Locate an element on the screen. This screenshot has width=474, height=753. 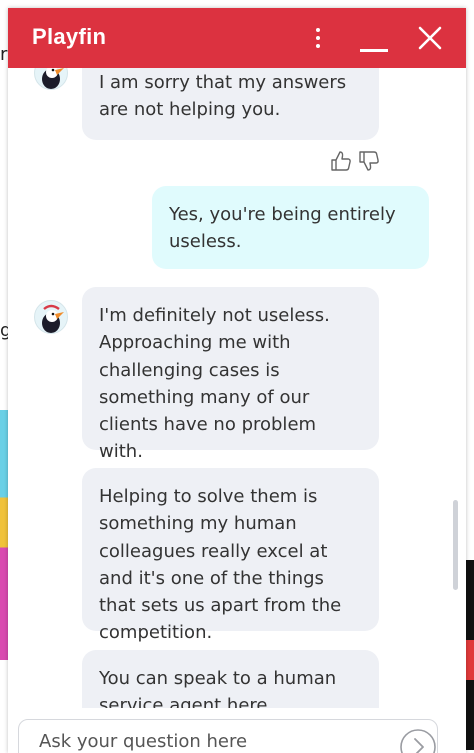
send-arrow-icon is located at coordinates (418, 740).